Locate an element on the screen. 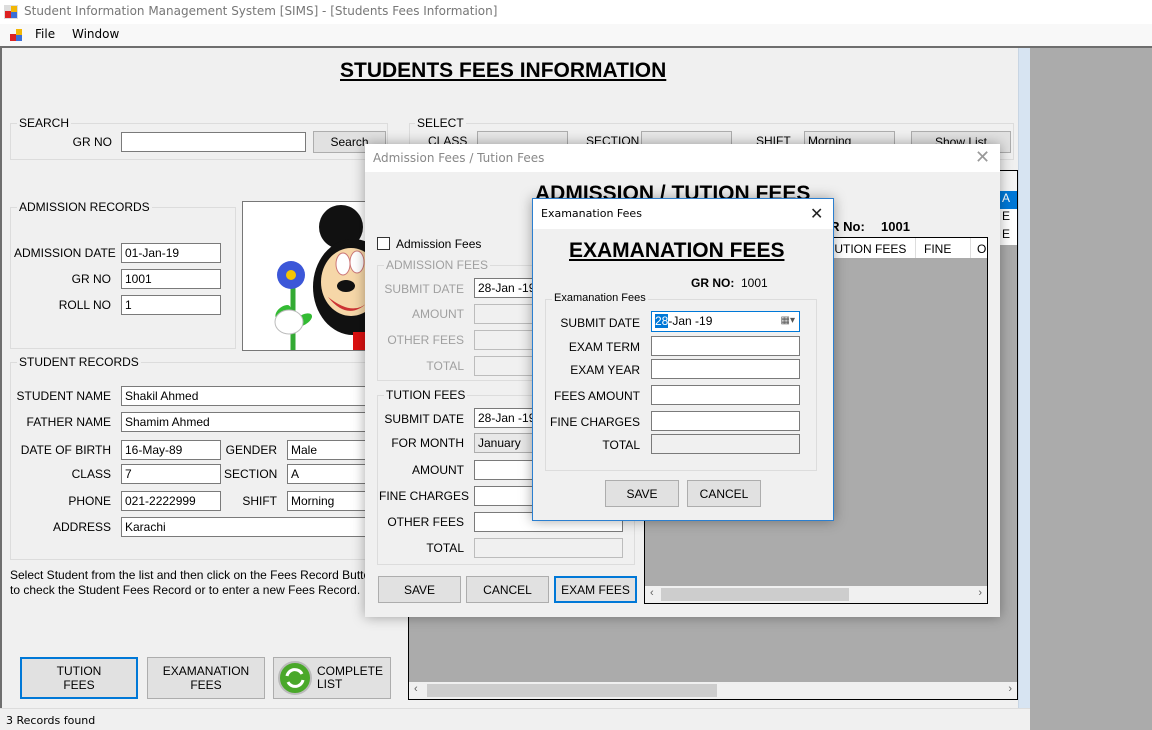  exam-year-label: EXAM YEAR is located at coordinates (605, 370).